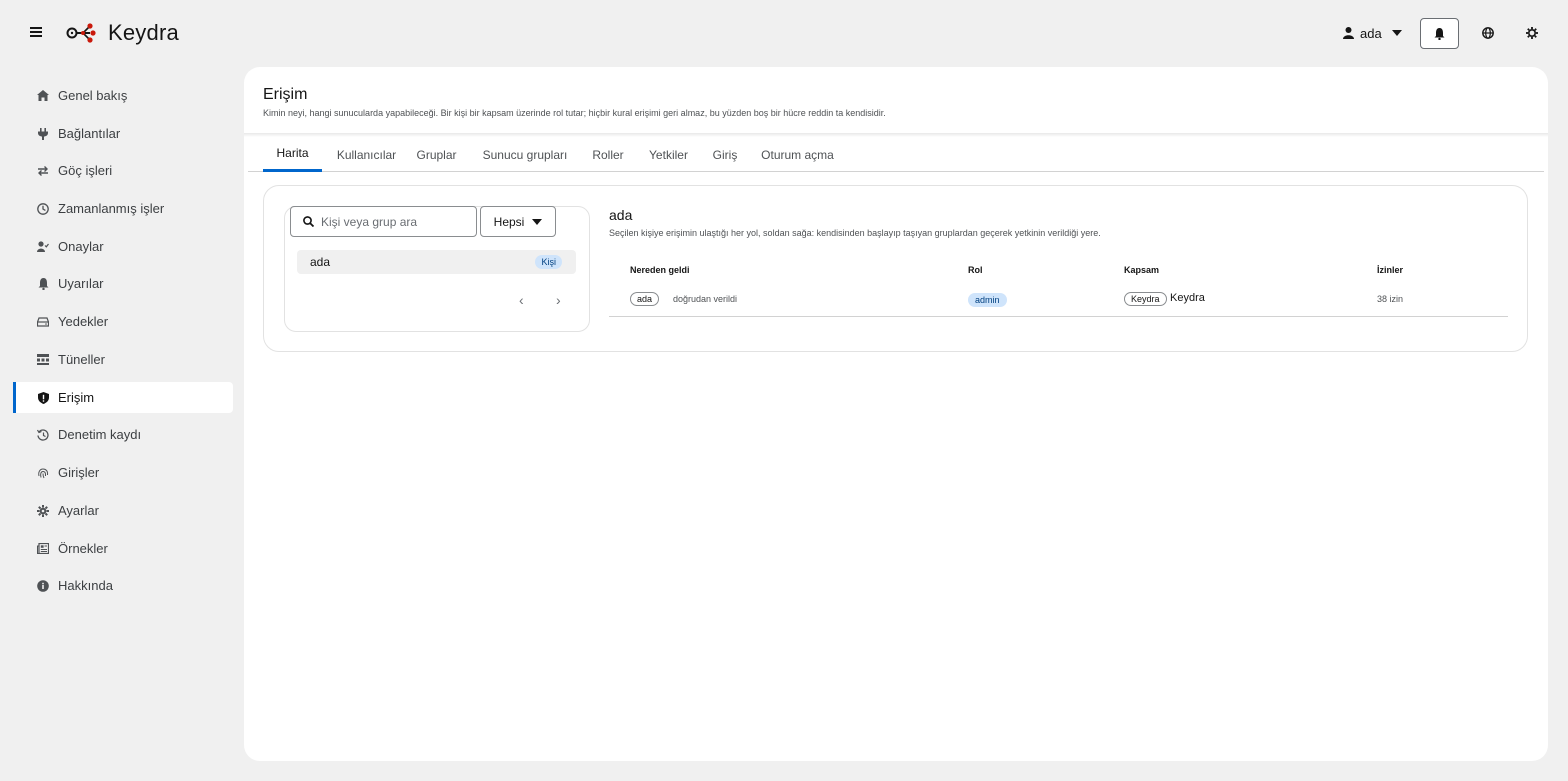 The image size is (1568, 781). What do you see at coordinates (561, 300) in the screenshot?
I see `next-page-icon: ›` at bounding box center [561, 300].